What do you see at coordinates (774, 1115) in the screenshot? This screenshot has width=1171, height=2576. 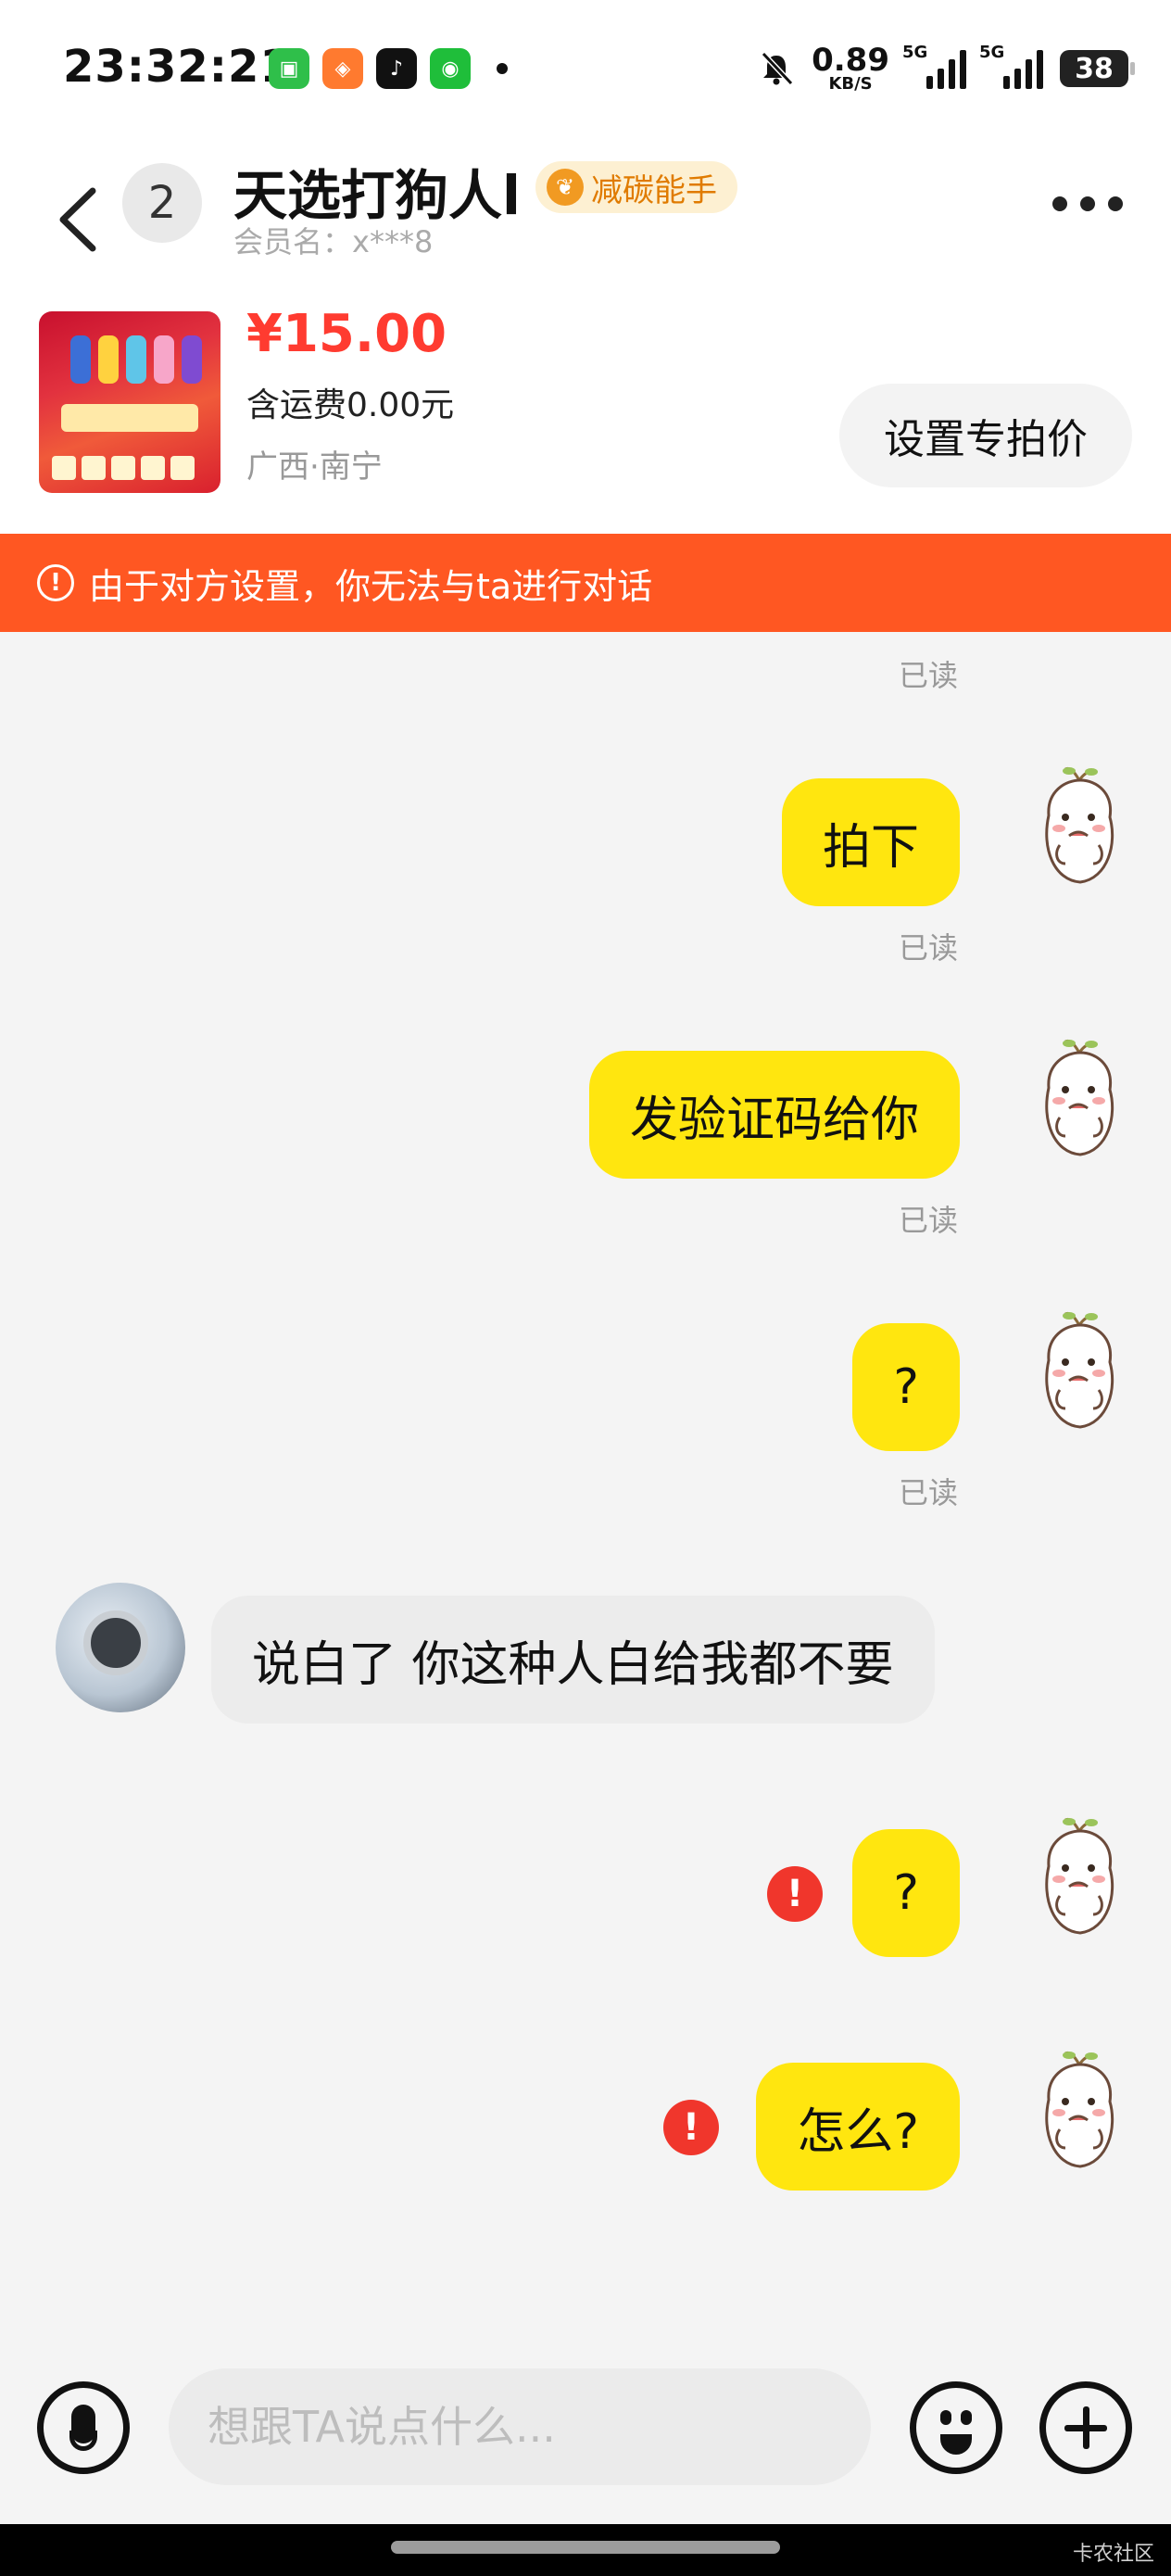 I see `message-bubble-sent: 发验证码给你` at bounding box center [774, 1115].